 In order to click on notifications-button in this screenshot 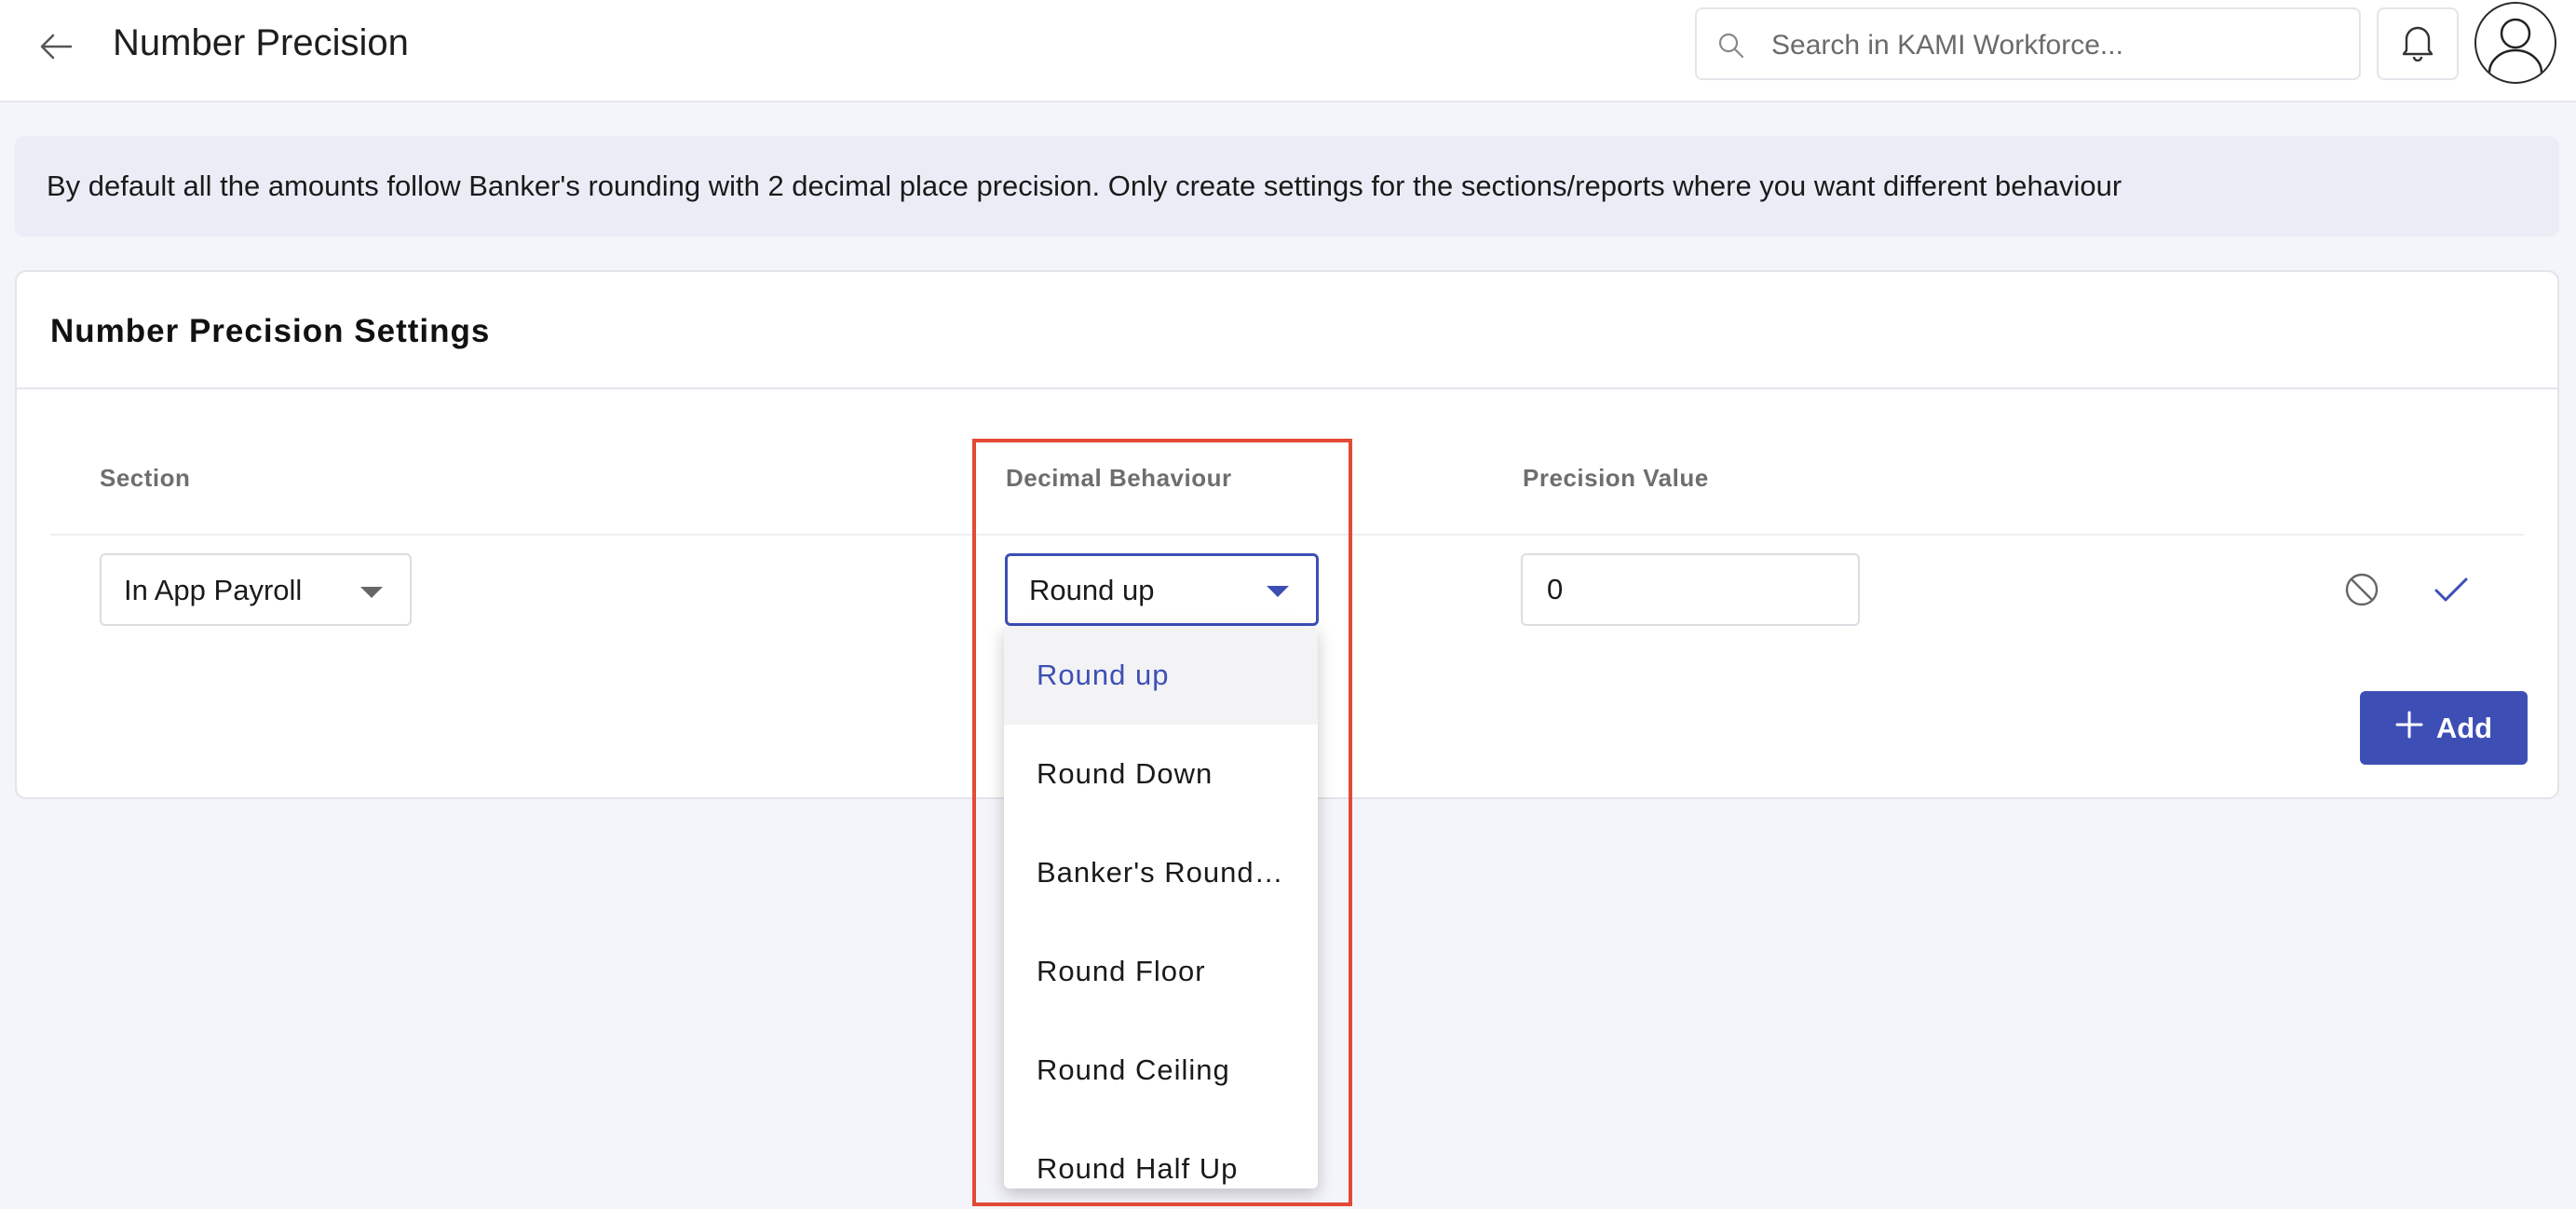, I will do `click(2418, 43)`.